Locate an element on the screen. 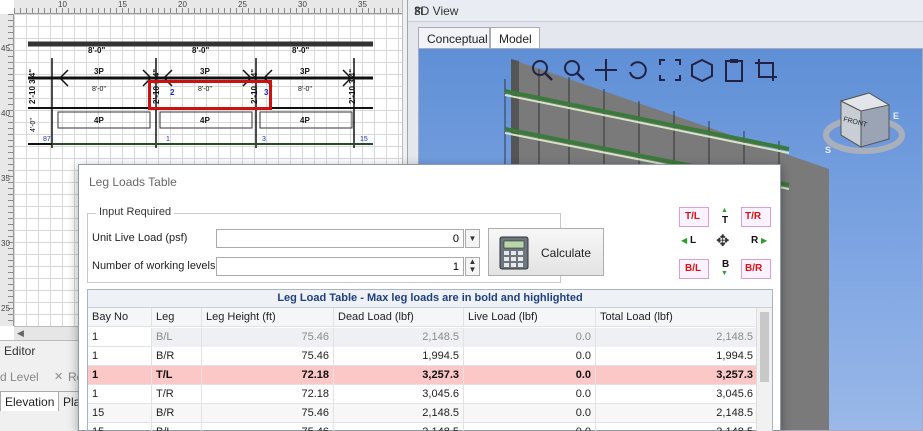 The image size is (923, 431). zoom-extents-icon is located at coordinates (670, 70).